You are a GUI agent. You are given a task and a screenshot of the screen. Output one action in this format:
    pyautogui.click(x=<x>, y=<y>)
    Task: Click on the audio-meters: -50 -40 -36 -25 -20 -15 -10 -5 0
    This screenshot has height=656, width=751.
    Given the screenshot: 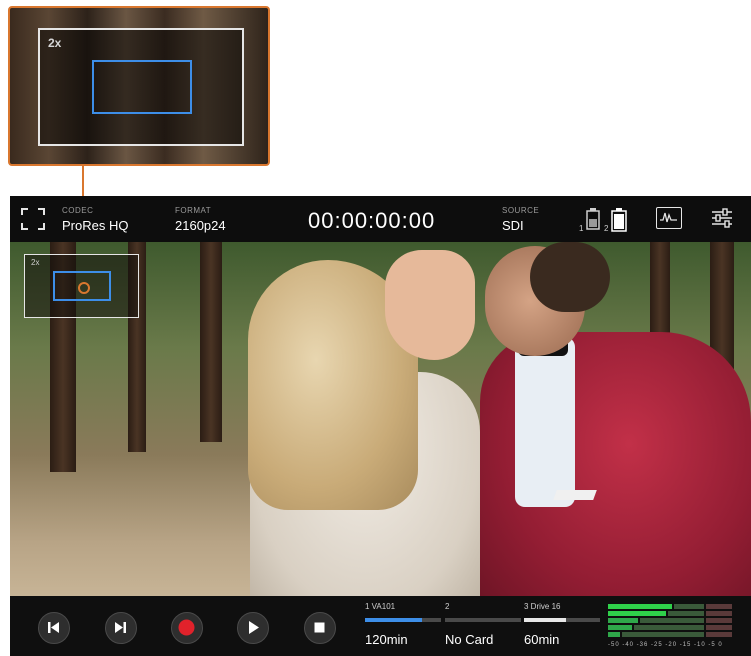 What is the action you would take?
    pyautogui.click(x=670, y=627)
    